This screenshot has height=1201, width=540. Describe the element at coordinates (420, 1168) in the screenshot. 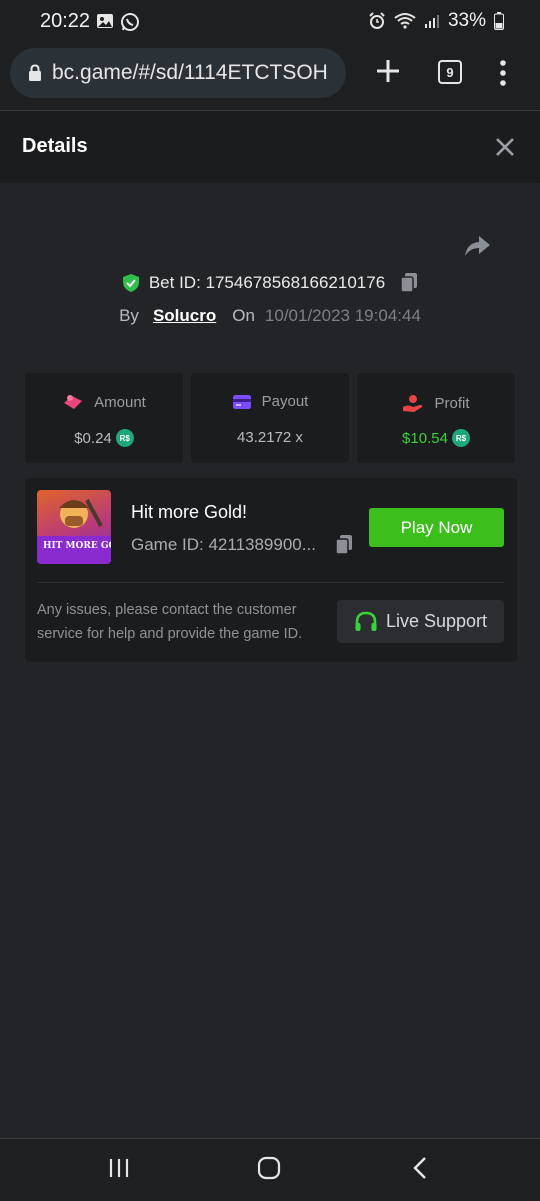

I see `back-icon` at that location.